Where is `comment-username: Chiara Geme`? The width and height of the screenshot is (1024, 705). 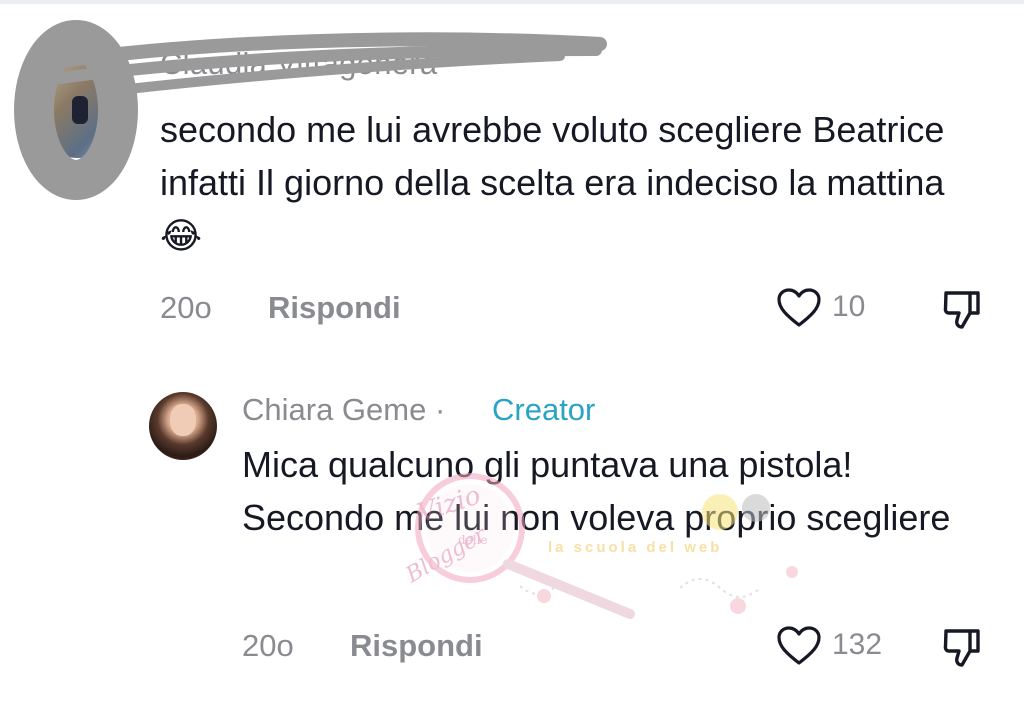 comment-username: Chiara Geme is located at coordinates (334, 409).